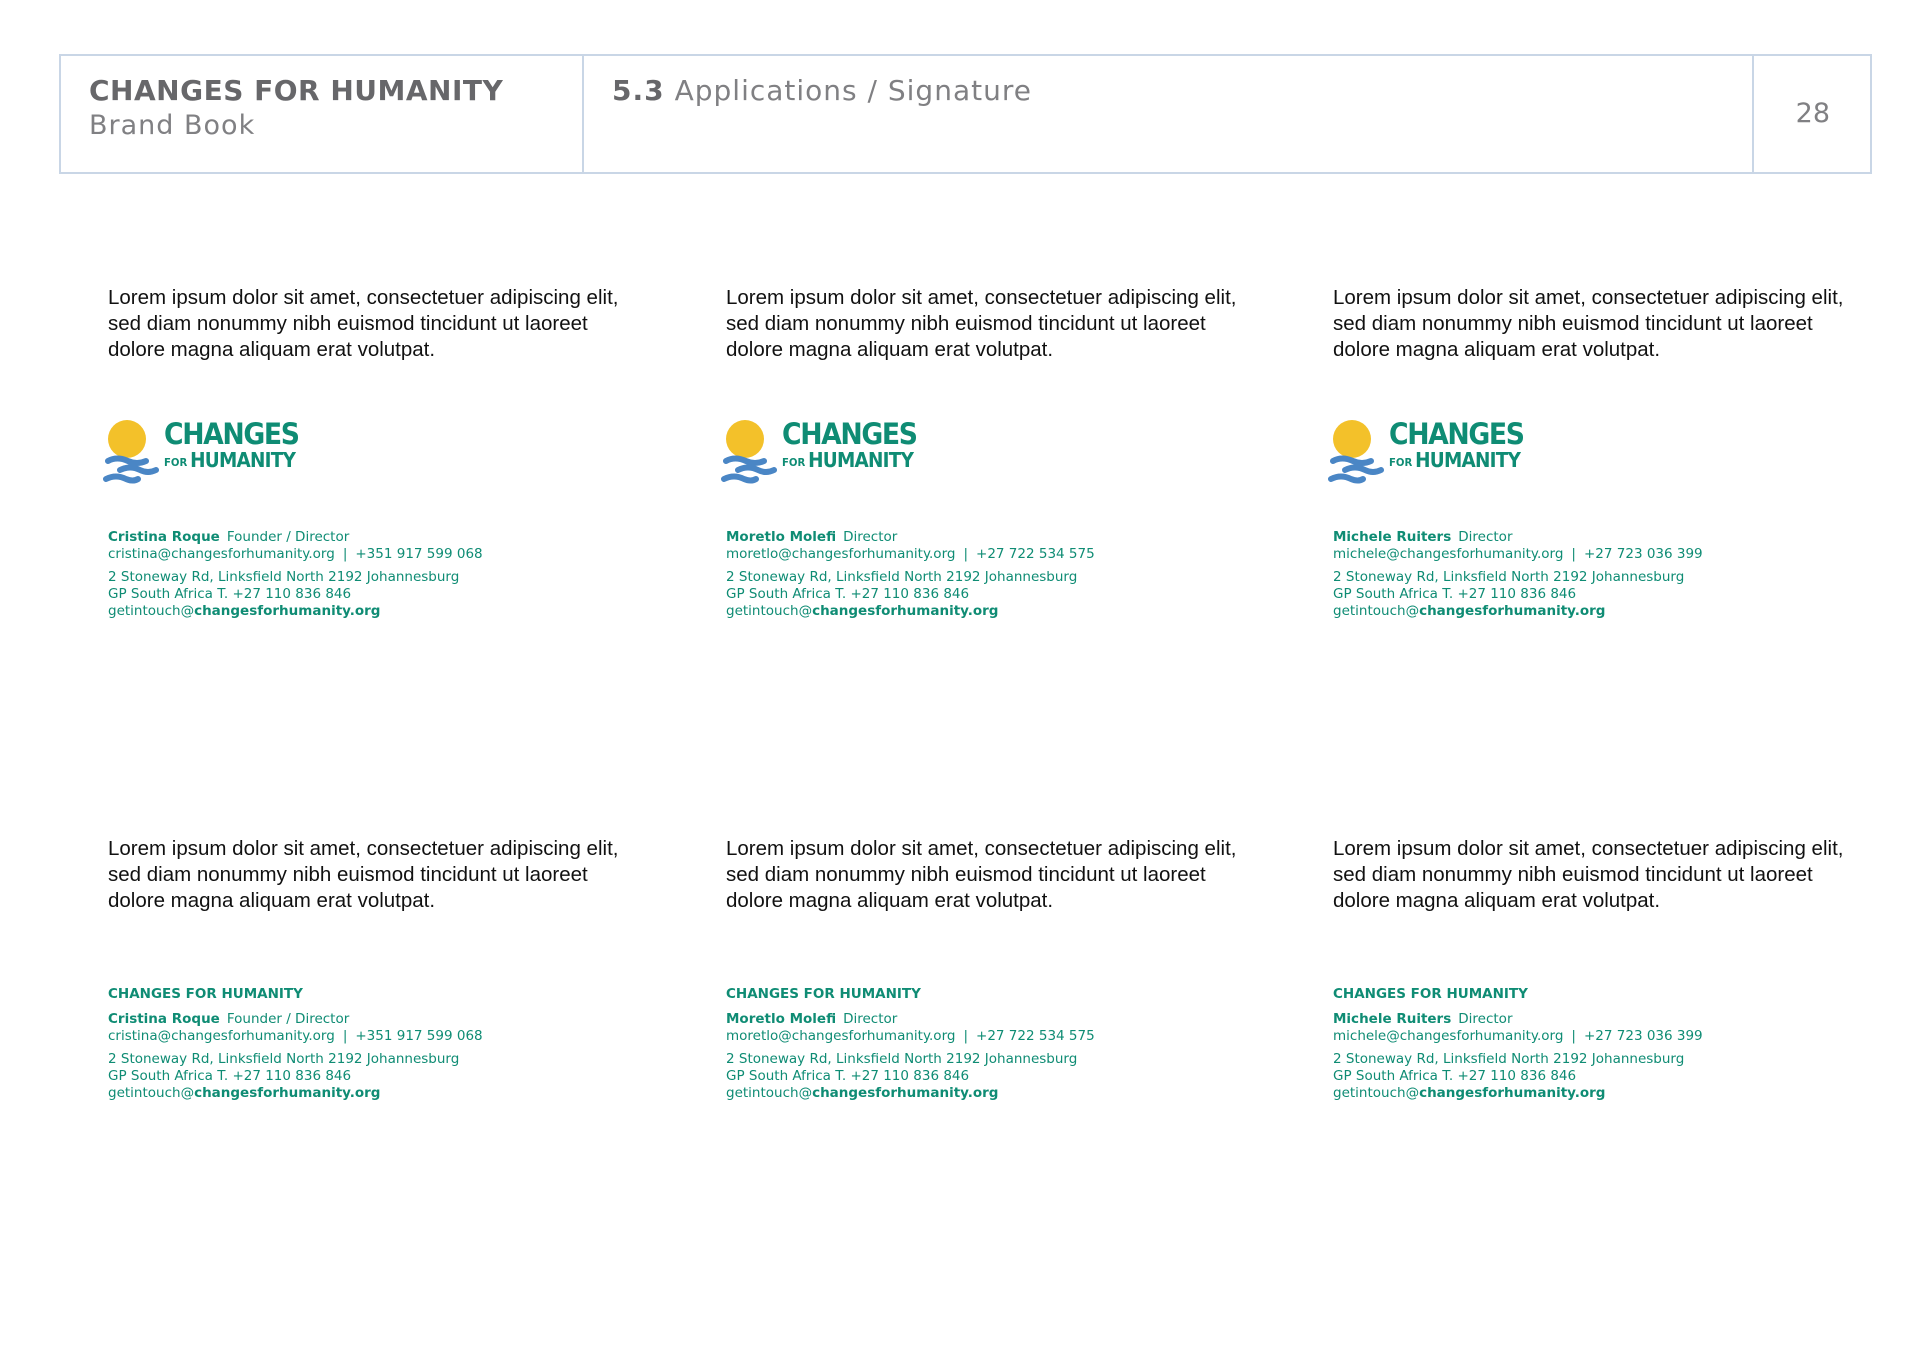 The width and height of the screenshot is (1920, 1358). What do you see at coordinates (638, 90) in the screenshot?
I see `section-number: 5.3` at bounding box center [638, 90].